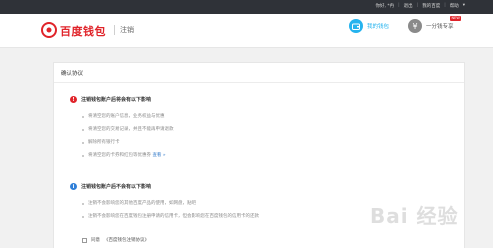 Image resolution: width=493 pixels, height=248 pixels. What do you see at coordinates (246, 31) in the screenshot?
I see `header: 百度钱包 注销 我的钱包 ¥ 一分钱专享 NEW` at bounding box center [246, 31].